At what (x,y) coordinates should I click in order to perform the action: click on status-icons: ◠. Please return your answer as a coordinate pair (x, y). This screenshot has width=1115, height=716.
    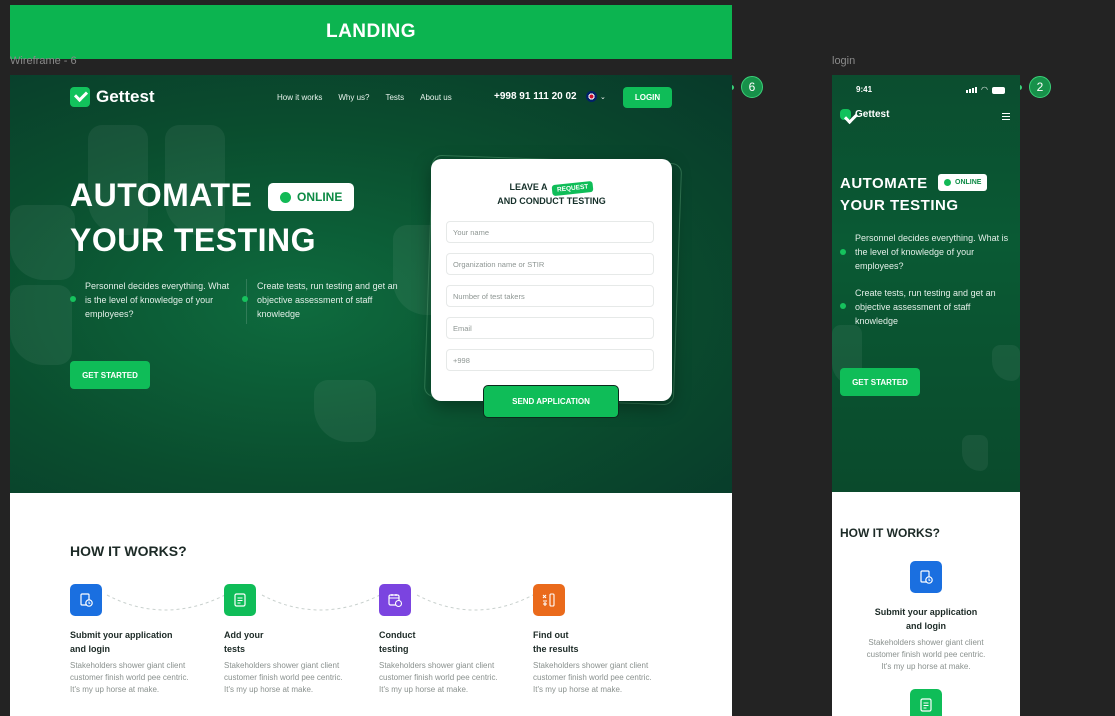
    Looking at the image, I should click on (985, 90).